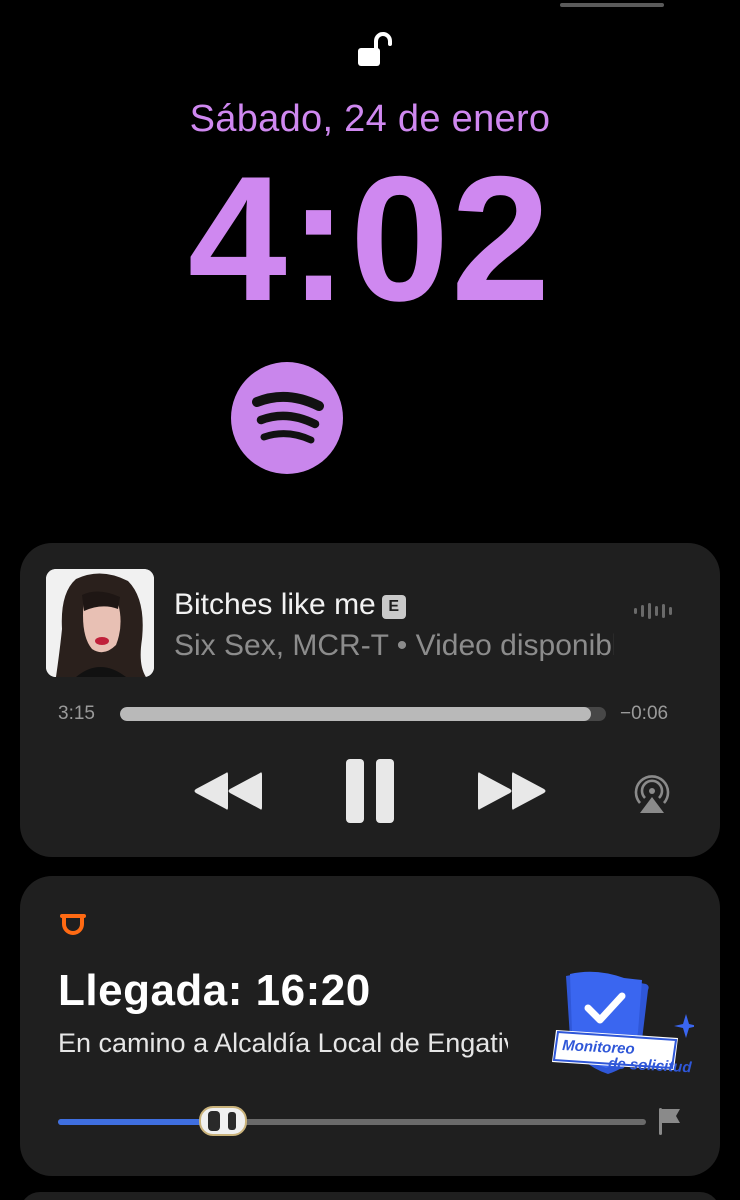 This screenshot has width=740, height=1200. Describe the element at coordinates (356, 714) in the screenshot. I see `playback-progress-fill` at that location.